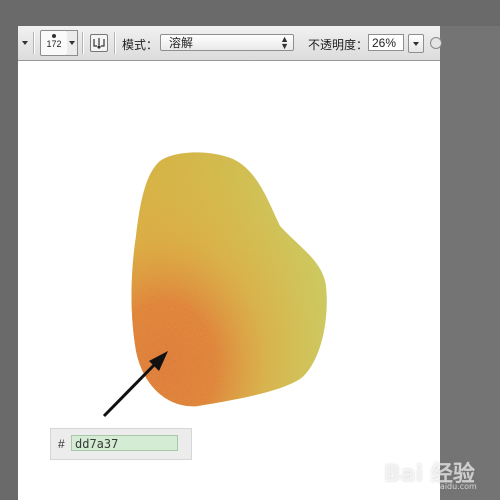 This screenshot has height=500, width=500. I want to click on brush-preset-picker: 172, so click(54, 43).